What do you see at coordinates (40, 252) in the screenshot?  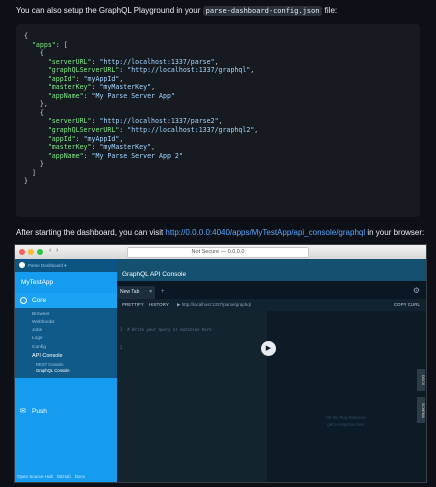 I see `maximize-window-icon` at bounding box center [40, 252].